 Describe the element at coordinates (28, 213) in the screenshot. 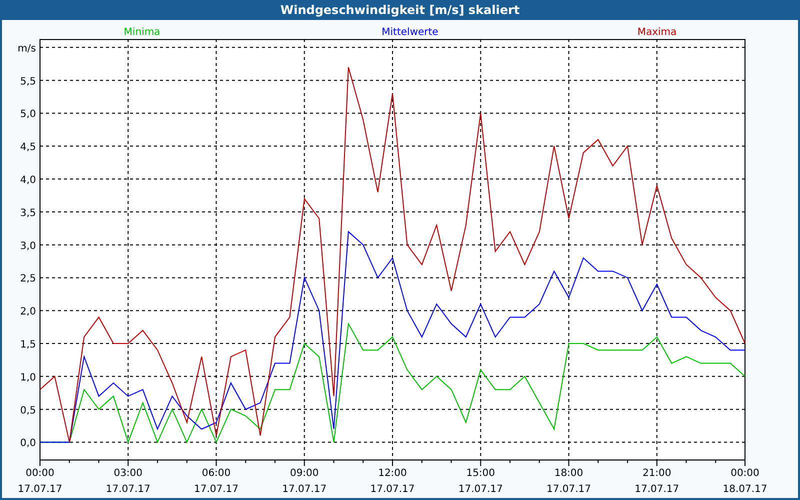

I see `y-tick-label: 3,5` at that location.